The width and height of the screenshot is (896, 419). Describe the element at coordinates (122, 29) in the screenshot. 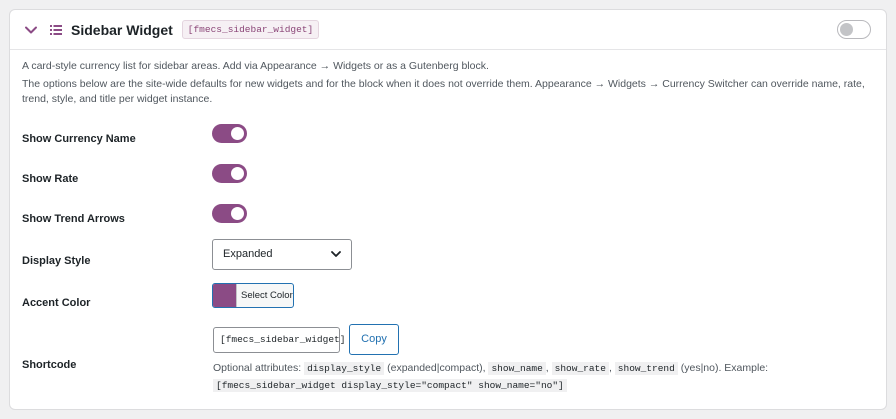

I see `section-title: Sidebar Widget` at that location.